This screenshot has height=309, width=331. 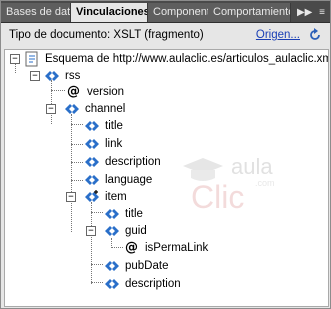 What do you see at coordinates (106, 35) in the screenshot?
I see `doc-type-label: Tipo de documento: XSLT (fragmento)` at bounding box center [106, 35].